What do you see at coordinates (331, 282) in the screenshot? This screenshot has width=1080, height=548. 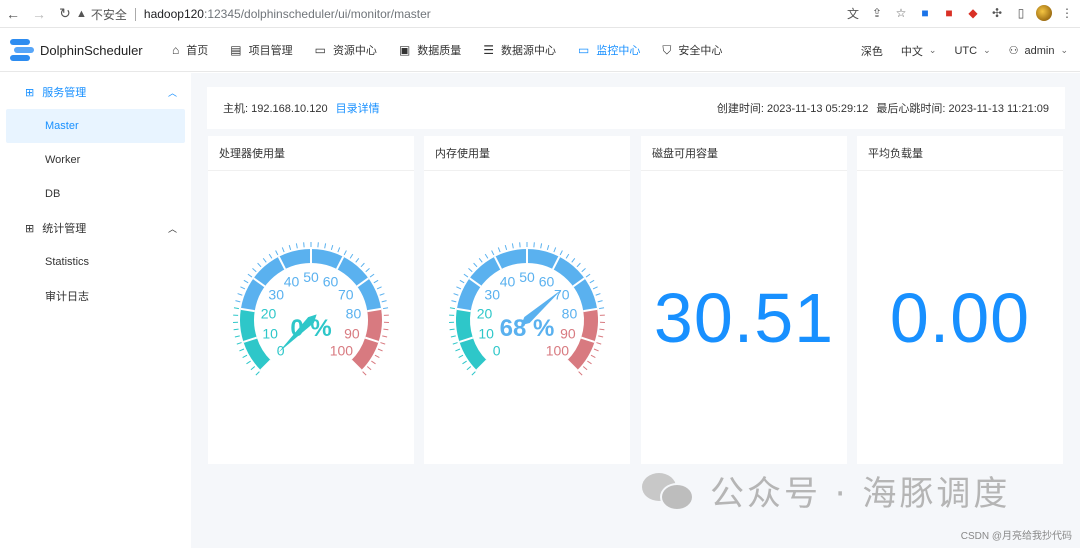 I see `gauge-tick-label: 60` at bounding box center [331, 282].